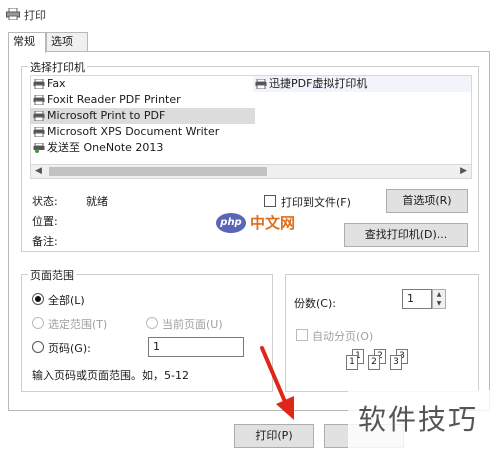 This screenshot has height=457, width=500. Describe the element at coordinates (56, 83) in the screenshot. I see `printer-name: Fax` at that location.